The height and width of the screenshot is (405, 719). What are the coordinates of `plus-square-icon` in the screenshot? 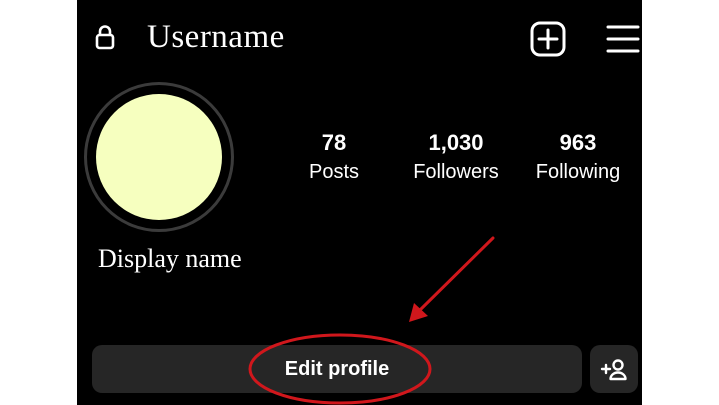 It's located at (548, 39).